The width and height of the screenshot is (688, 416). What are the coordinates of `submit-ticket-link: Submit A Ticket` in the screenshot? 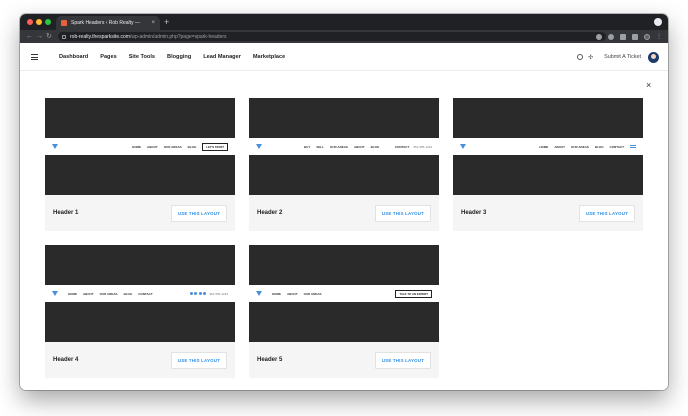 It's located at (622, 57).